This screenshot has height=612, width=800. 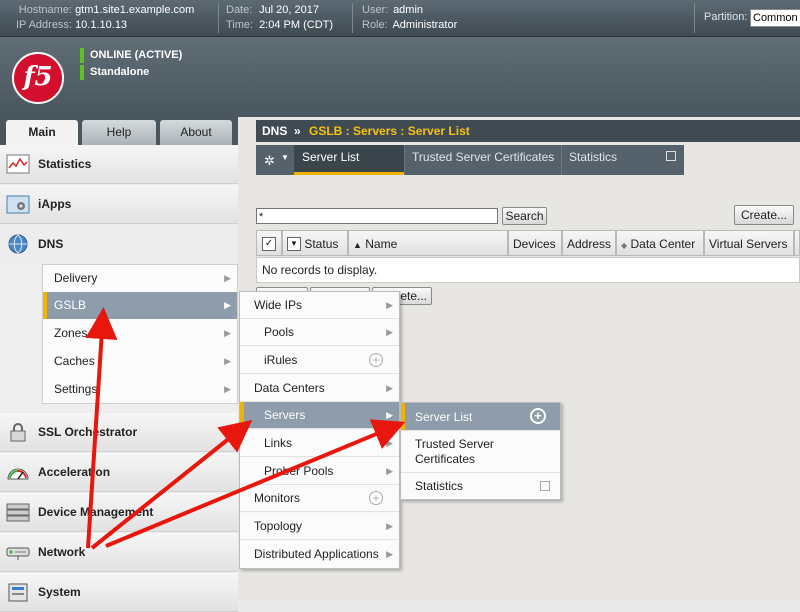 I want to click on nav-device-management: Device Management, so click(x=119, y=512).